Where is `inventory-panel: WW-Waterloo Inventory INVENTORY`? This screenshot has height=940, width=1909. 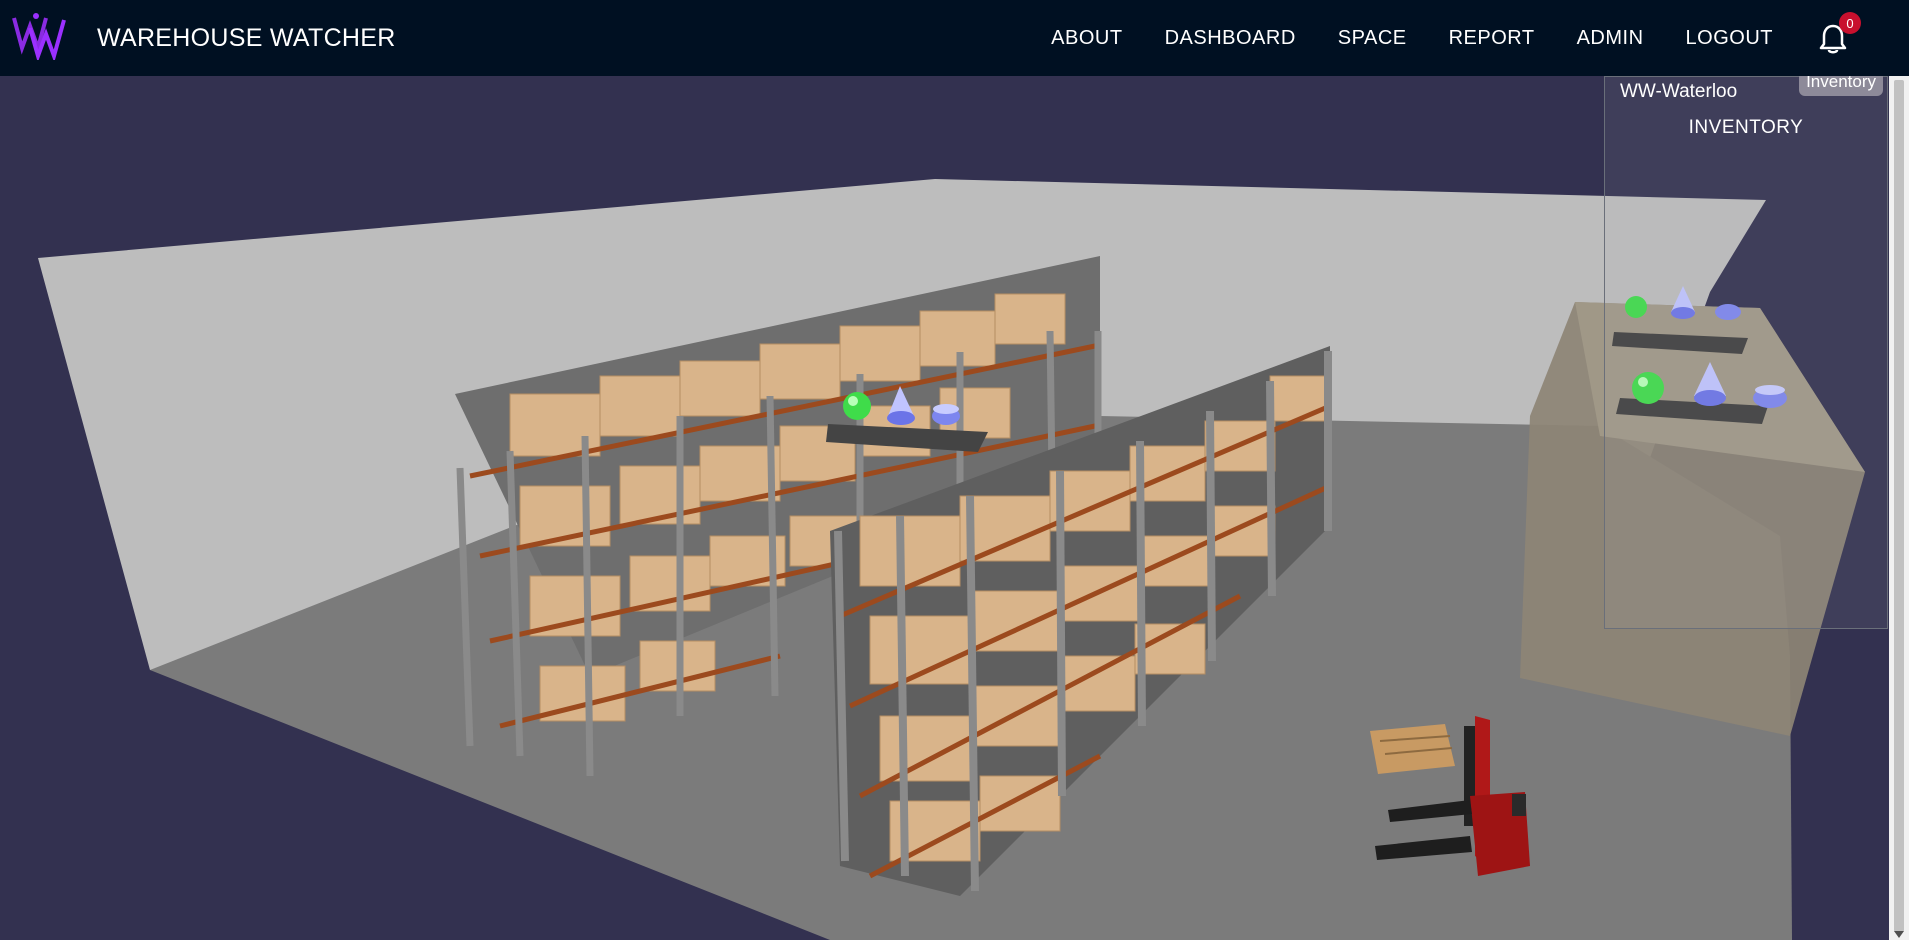 inventory-panel: WW-Waterloo Inventory INVENTORY is located at coordinates (1746, 349).